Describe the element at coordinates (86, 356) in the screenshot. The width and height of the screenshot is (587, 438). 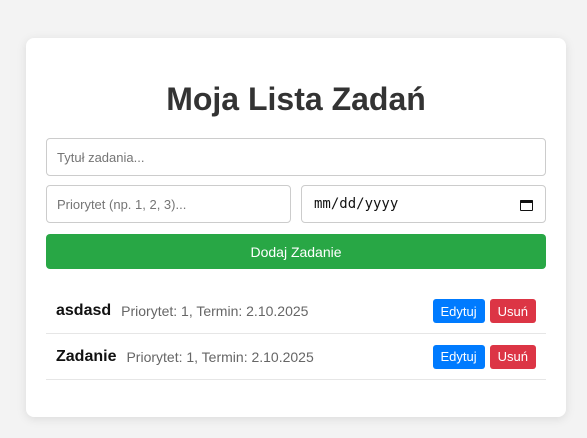
I see `task-name: Zadanie` at that location.